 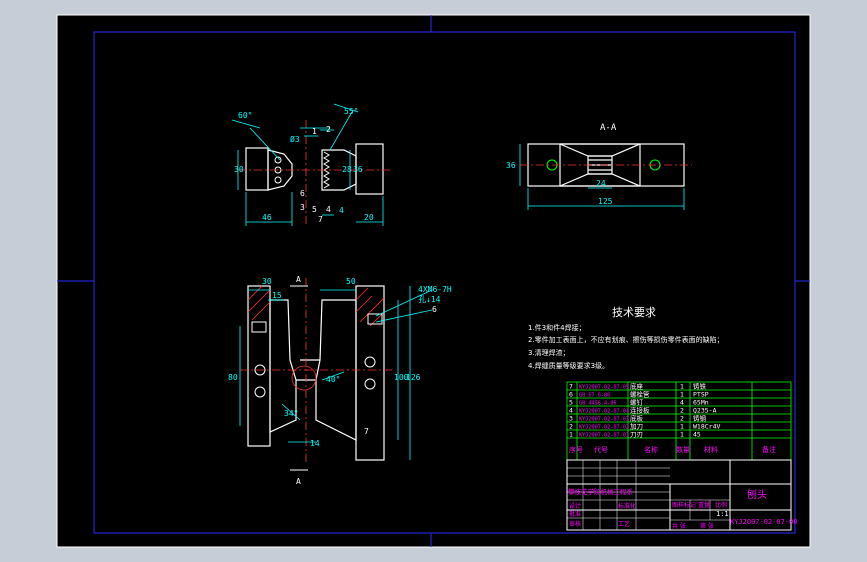 I want to click on parts-row-6-code: GB 57.6-86, so click(x=594, y=396).